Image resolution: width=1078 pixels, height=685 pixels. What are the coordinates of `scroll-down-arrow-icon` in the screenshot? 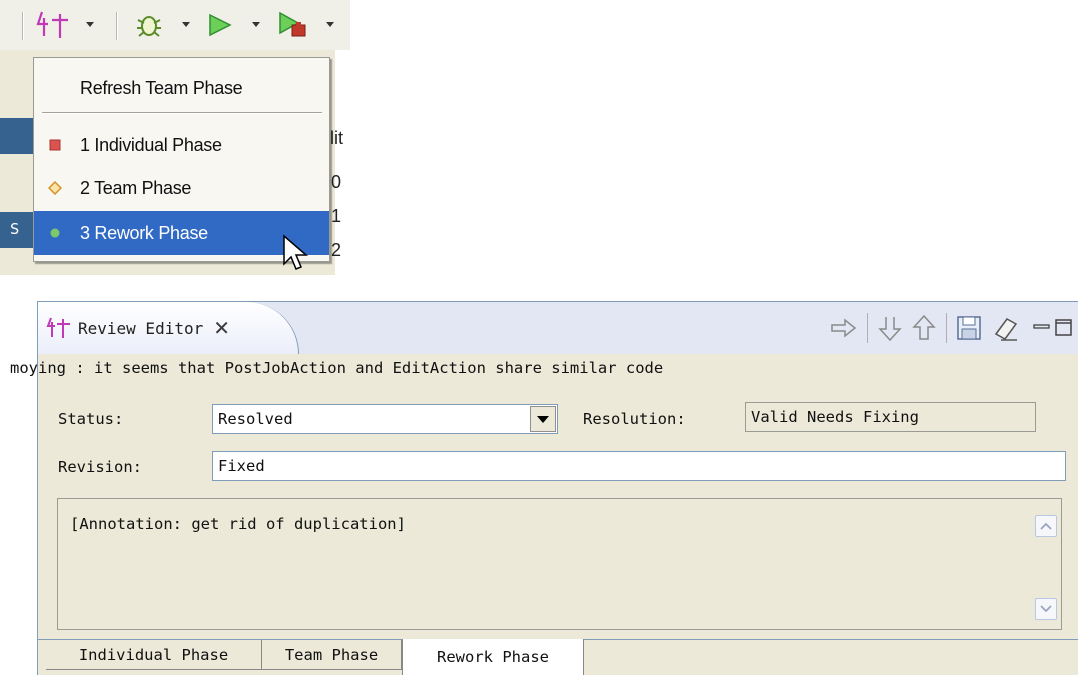 It's located at (1046, 609).